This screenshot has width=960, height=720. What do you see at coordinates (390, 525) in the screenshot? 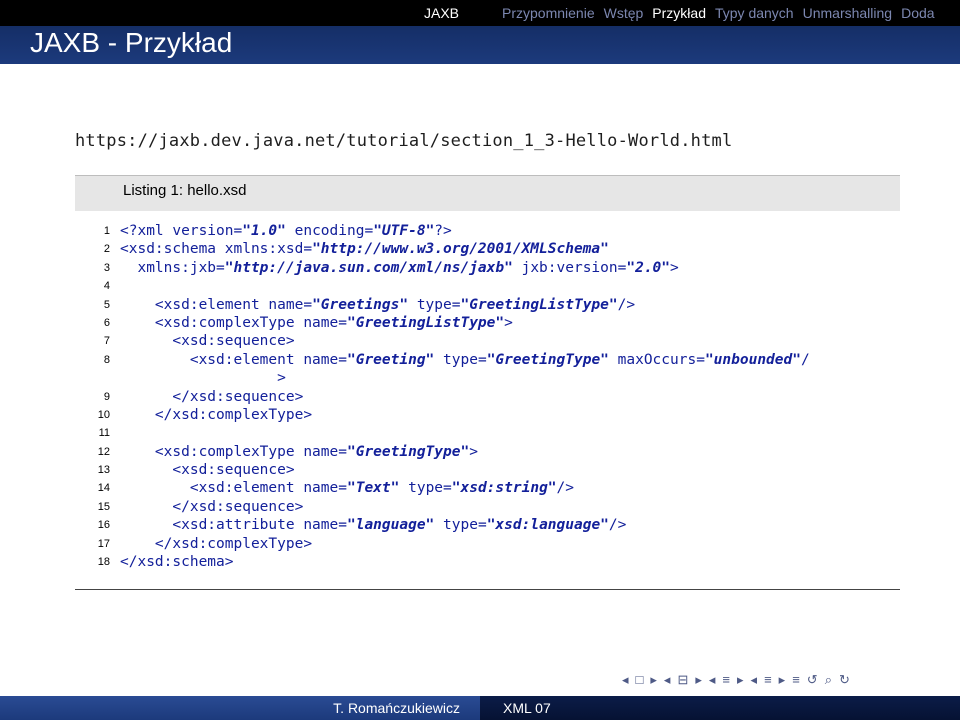
I see `code-string: "language"` at bounding box center [390, 525].